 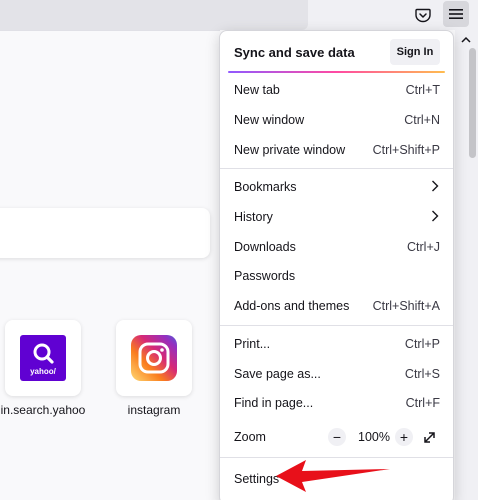 What do you see at coordinates (374, 437) in the screenshot?
I see `zoom-reset-button: 100%` at bounding box center [374, 437].